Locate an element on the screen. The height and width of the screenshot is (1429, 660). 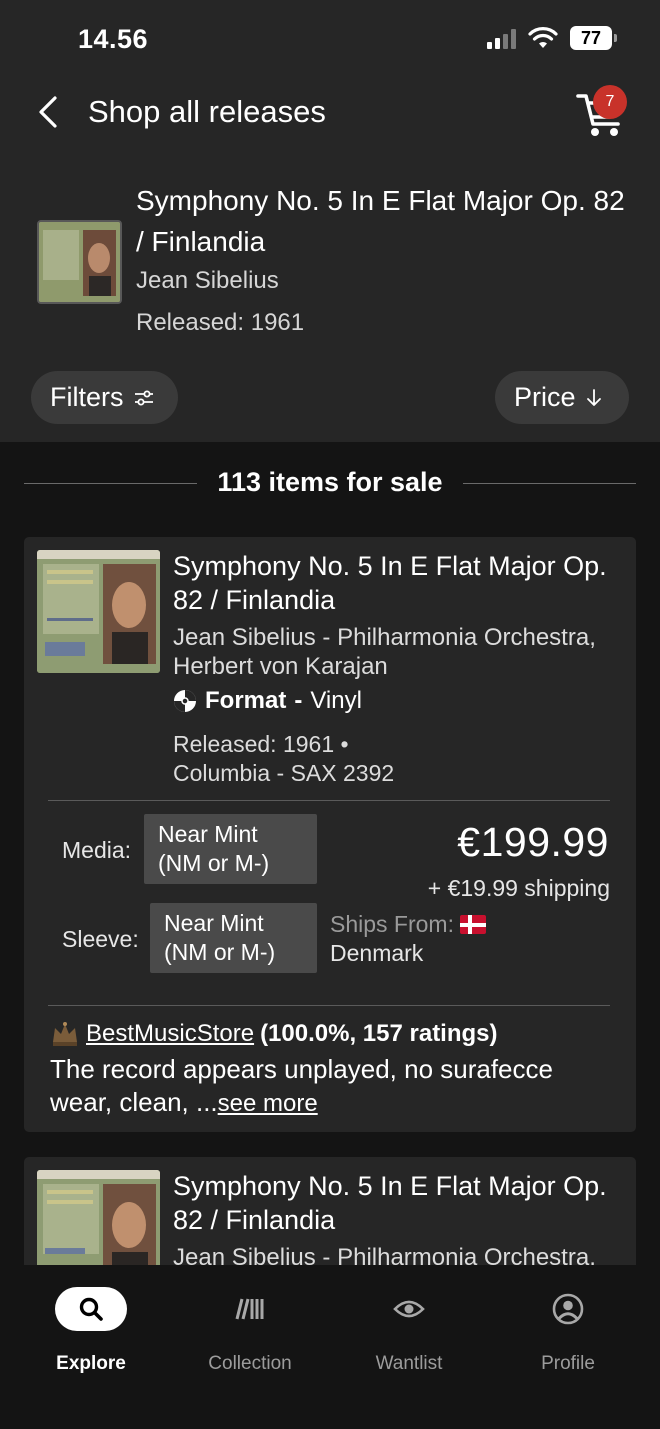
collection-icon is located at coordinates (249, 1309).